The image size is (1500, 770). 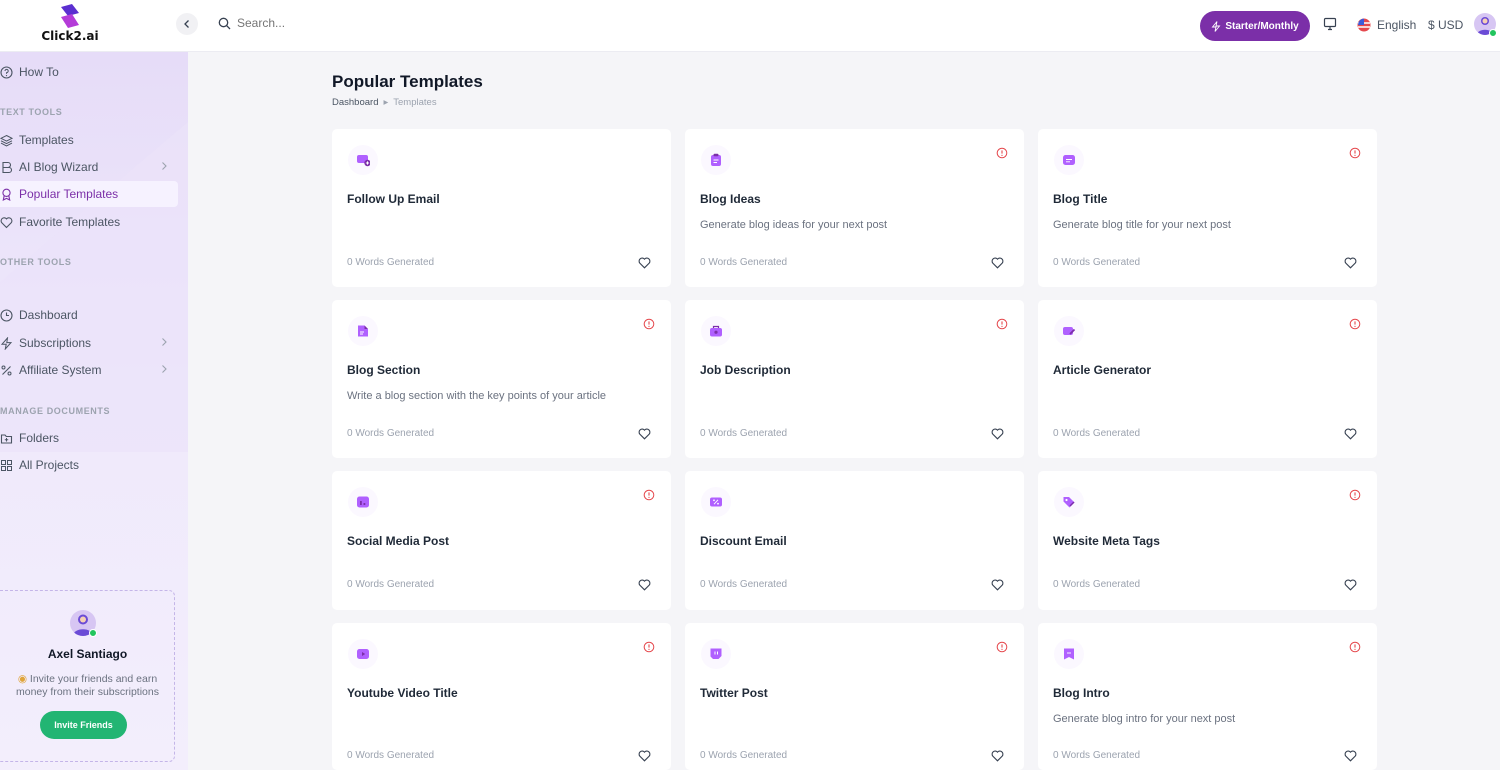 I want to click on template-card-article-generator: Article Generator 0 Words Generated, so click(x=1207, y=379).